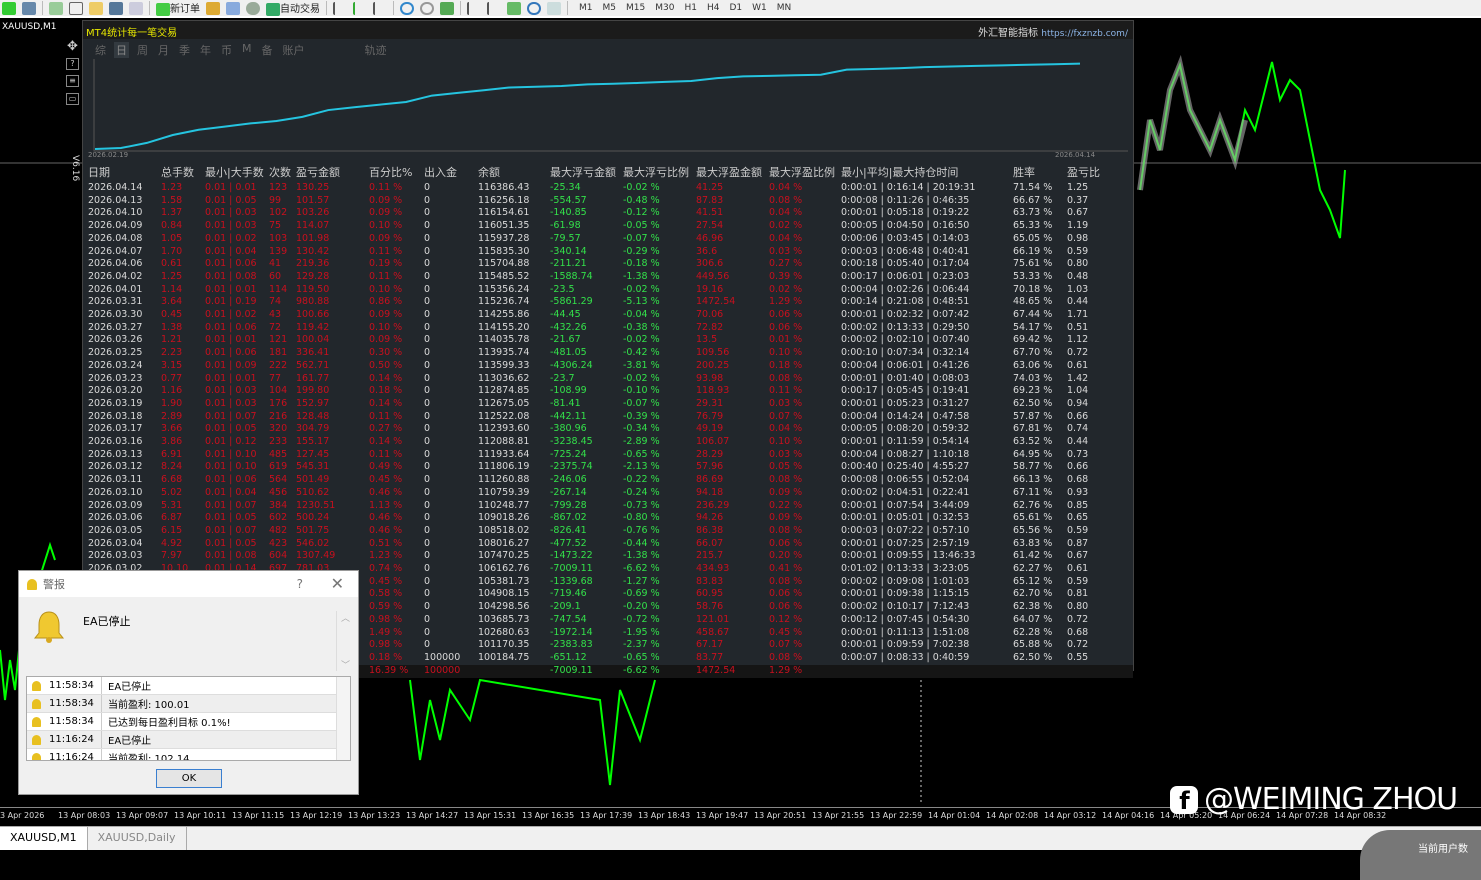 This screenshot has width=1481, height=880. What do you see at coordinates (293, 8) in the screenshot?
I see `auto-trading-button: 自动交易` at bounding box center [293, 8].